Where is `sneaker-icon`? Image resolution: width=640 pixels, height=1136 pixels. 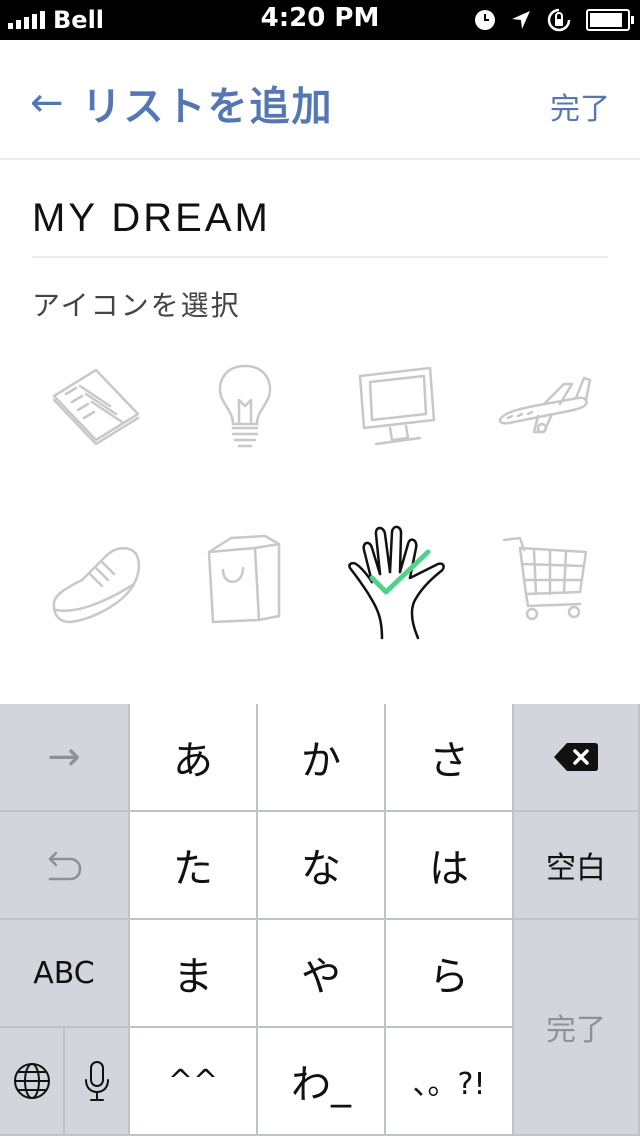 sneaker-icon is located at coordinates (96, 580).